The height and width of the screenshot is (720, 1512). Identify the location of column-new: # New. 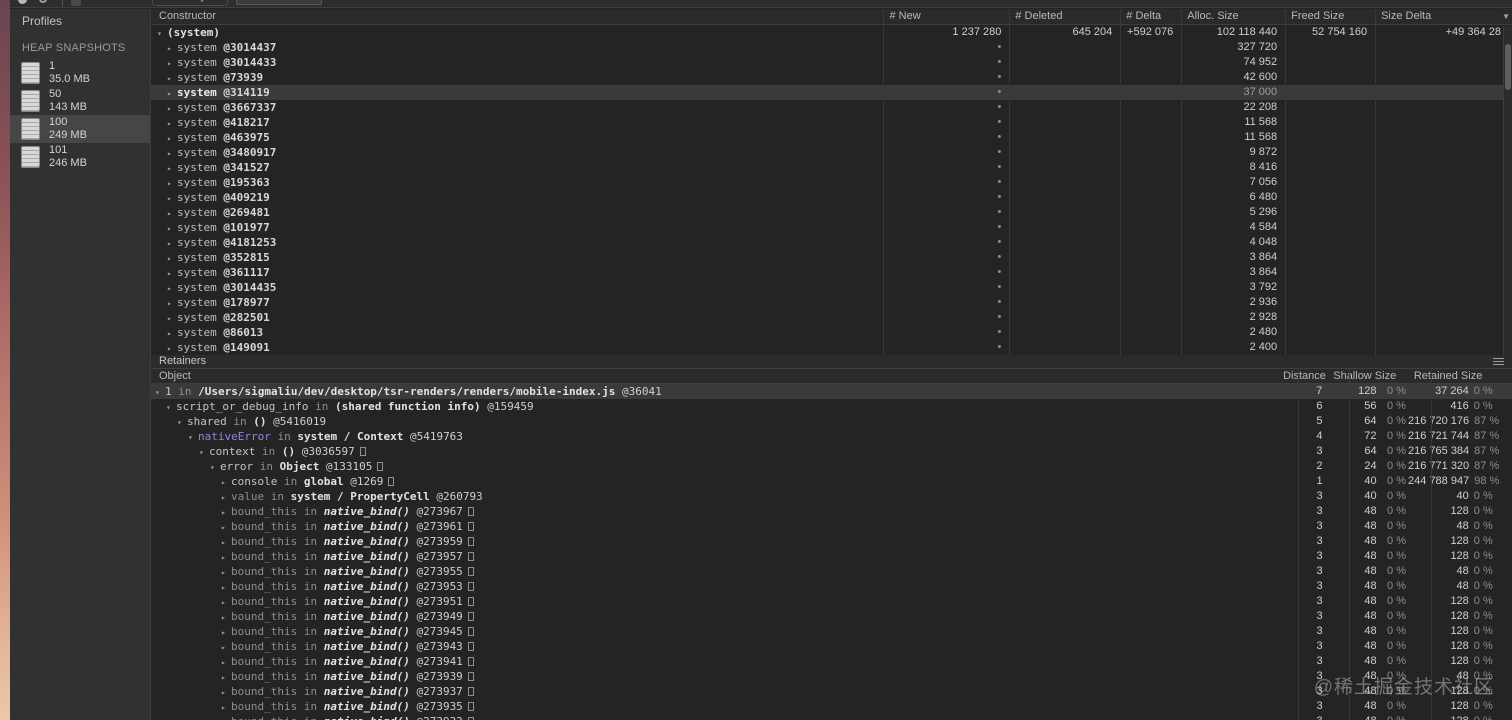
(945, 16).